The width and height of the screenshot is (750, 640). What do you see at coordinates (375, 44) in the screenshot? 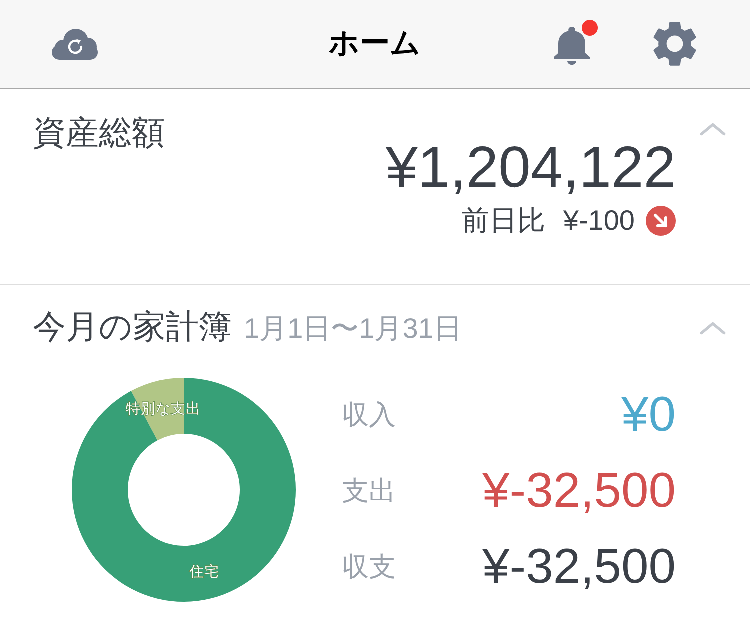
I see `page-title: ホーム` at bounding box center [375, 44].